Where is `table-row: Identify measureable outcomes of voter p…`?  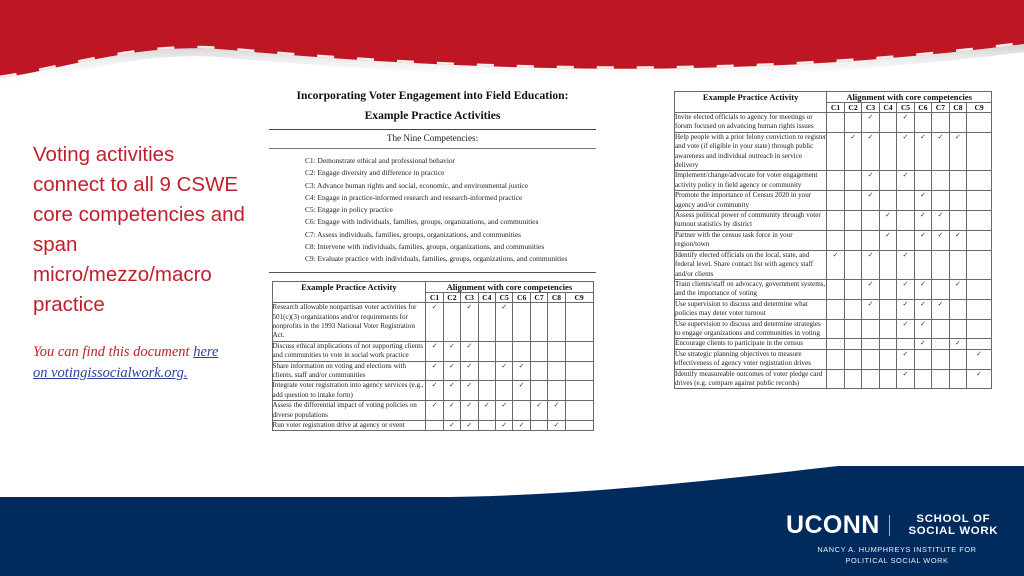
table-row: Identify measureable outcomes of voter p… is located at coordinates (832, 379).